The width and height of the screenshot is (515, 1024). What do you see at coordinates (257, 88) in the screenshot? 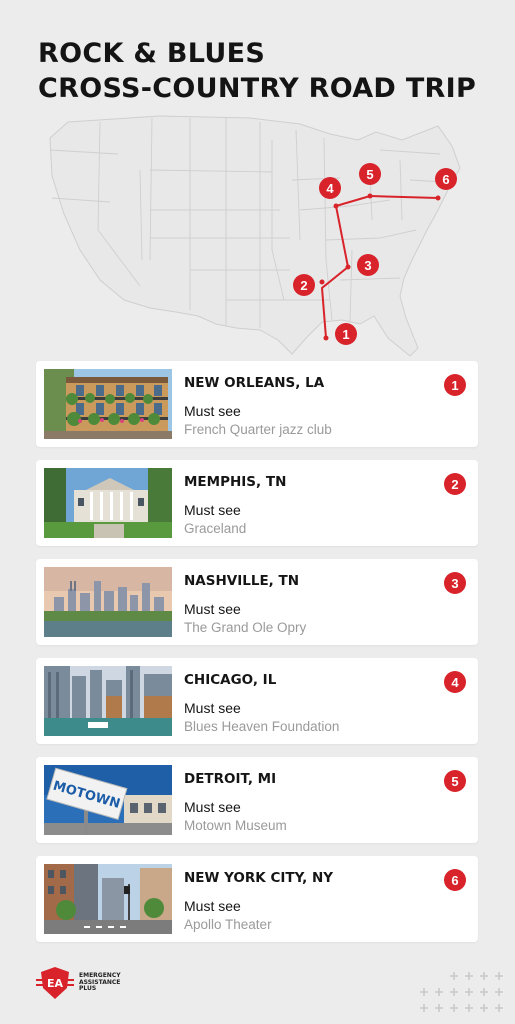
I see `title-line-2: CROSS-COUNTRY ROAD TRIP` at bounding box center [257, 88].